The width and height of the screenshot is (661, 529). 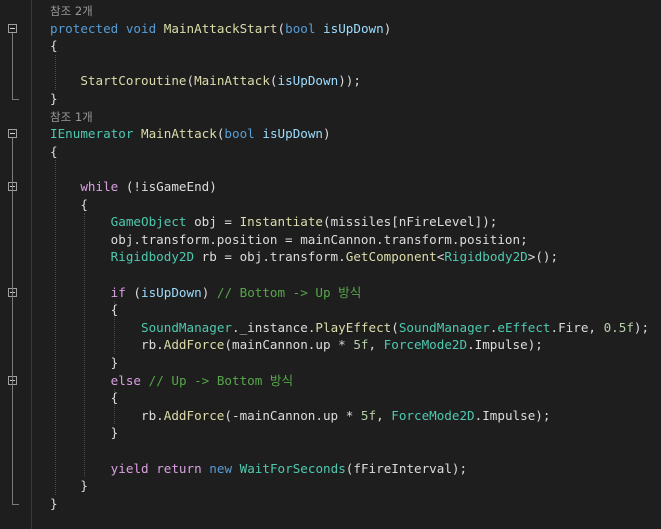 I want to click on code-token: new, so click(x=221, y=468).